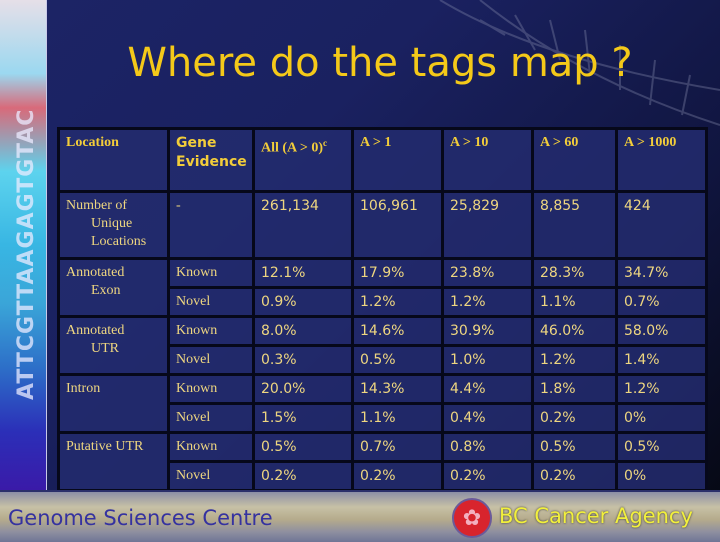 This screenshot has height=542, width=720. Describe the element at coordinates (26, 254) in the screenshot. I see `dna-sequence-text: ATTCGTTAAGAGTGTAC` at that location.